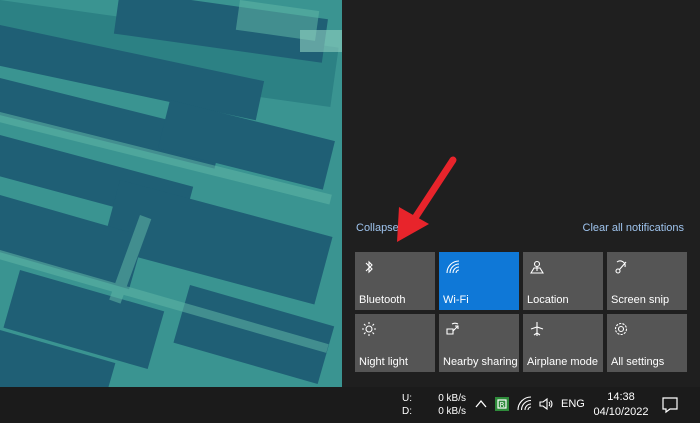 This screenshot has width=700, height=423. What do you see at coordinates (395, 343) in the screenshot?
I see `night-light-tile: Night light` at bounding box center [395, 343].